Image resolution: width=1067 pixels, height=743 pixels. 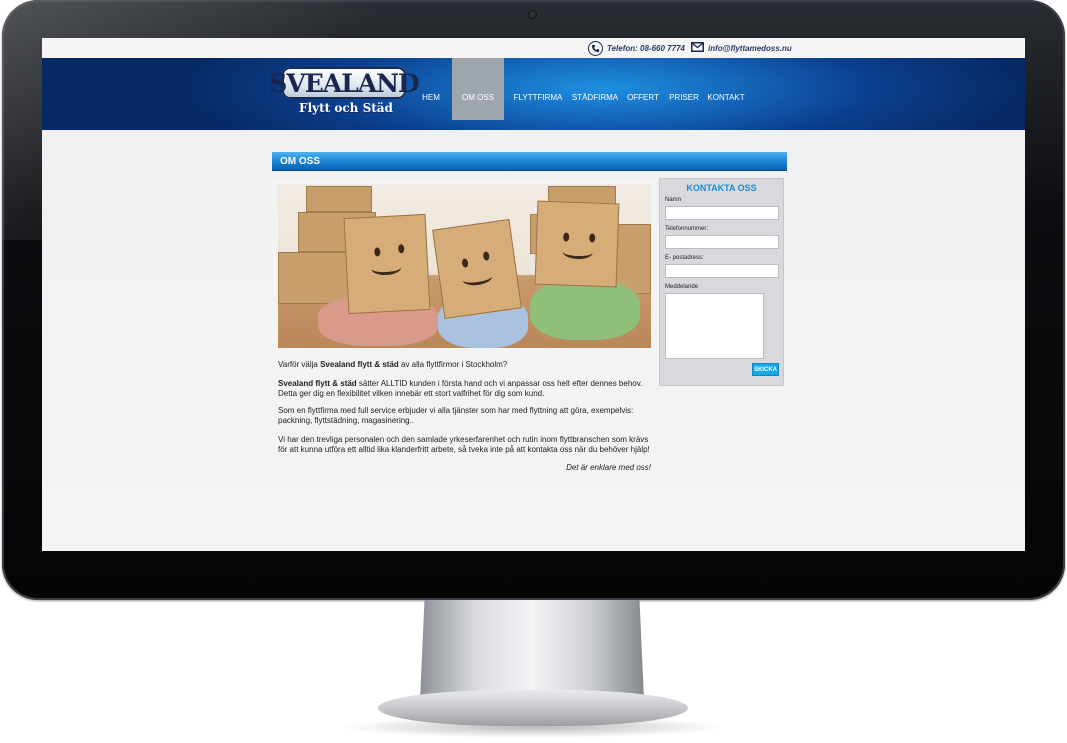 What do you see at coordinates (538, 89) in the screenshot?
I see `nav-item-flyttfirma: FLYTTFIRMA` at bounding box center [538, 89].